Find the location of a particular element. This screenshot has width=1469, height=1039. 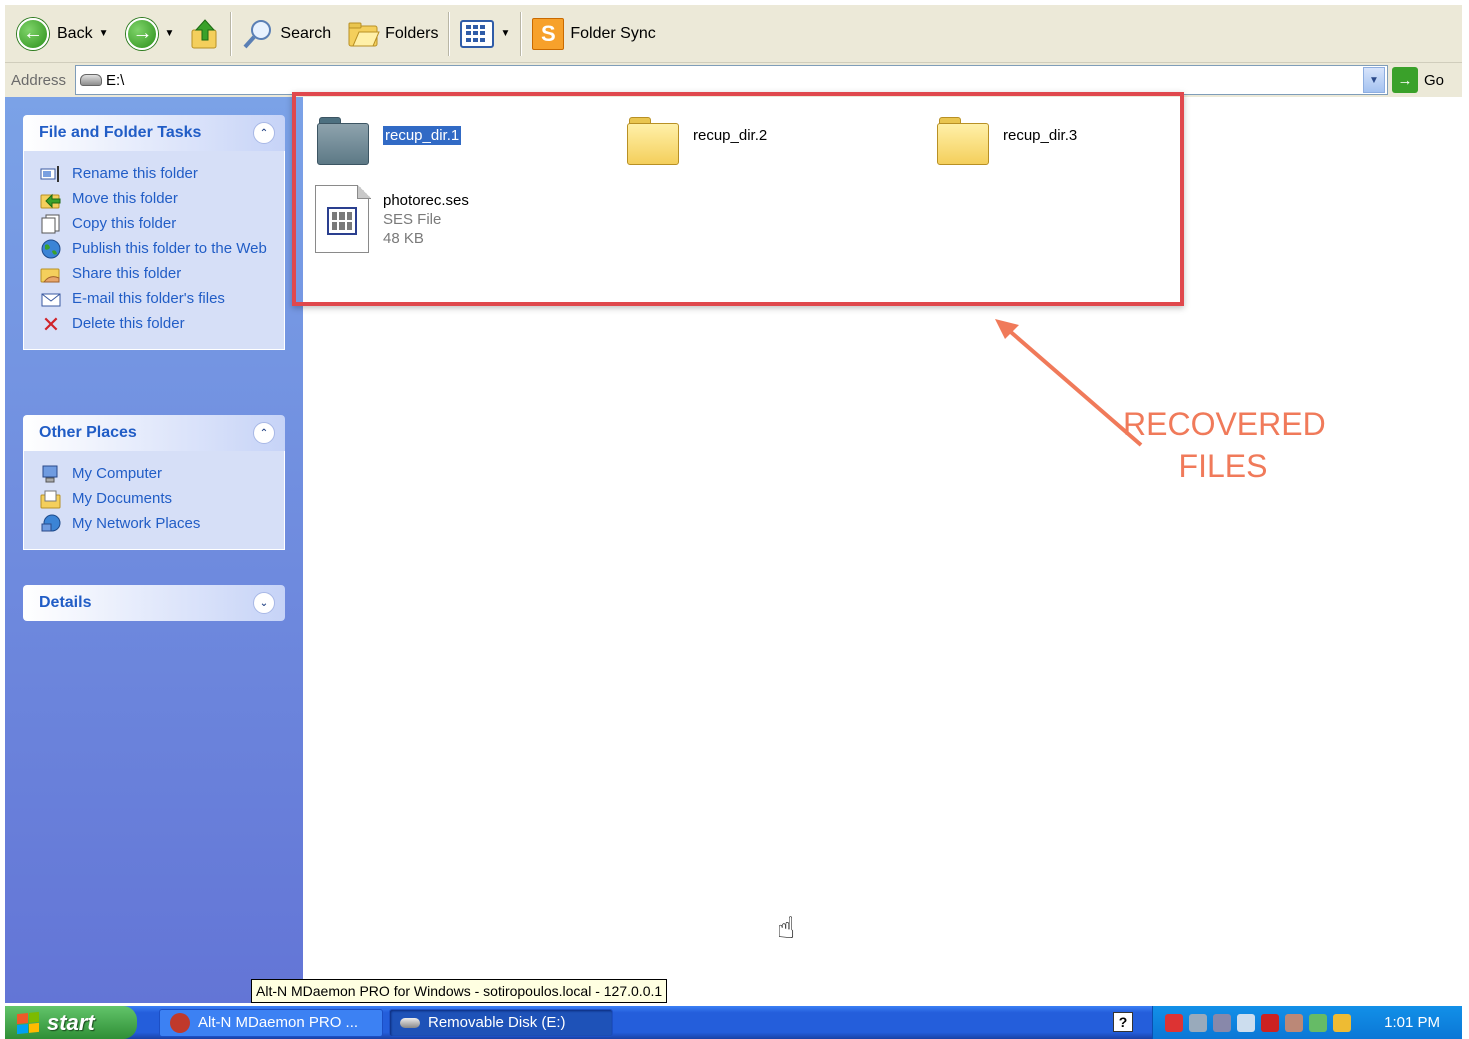

email-icon is located at coordinates (51, 299).